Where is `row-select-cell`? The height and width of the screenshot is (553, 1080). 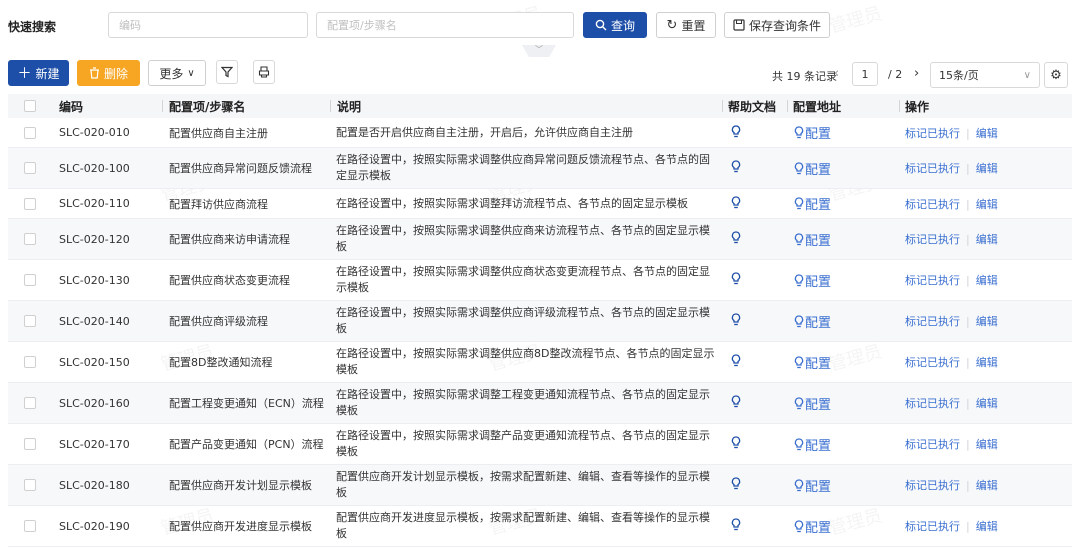
row-select-cell is located at coordinates (29, 133).